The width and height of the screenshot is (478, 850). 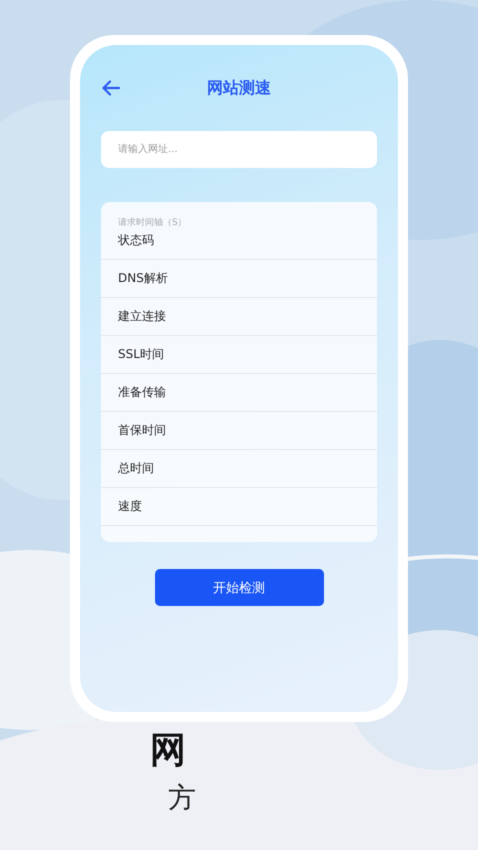 I want to click on promo-subline: 方, so click(x=182, y=798).